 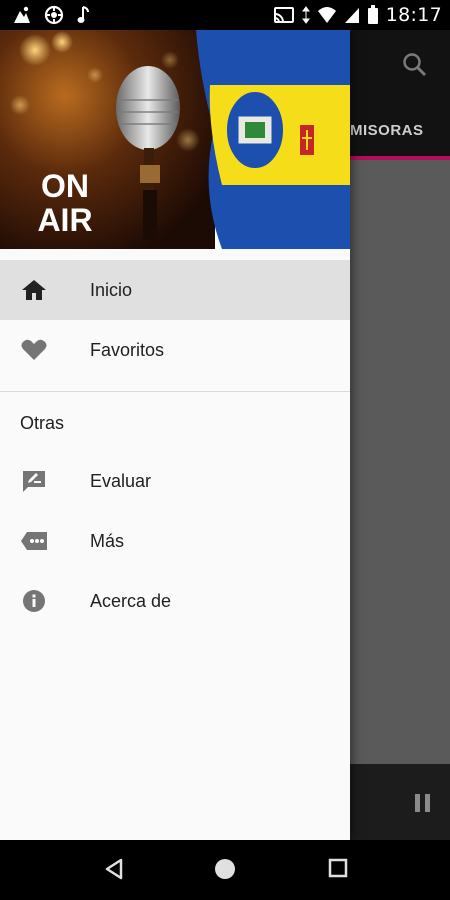 What do you see at coordinates (225, 15) in the screenshot?
I see `status-bar: 18:17` at bounding box center [225, 15].